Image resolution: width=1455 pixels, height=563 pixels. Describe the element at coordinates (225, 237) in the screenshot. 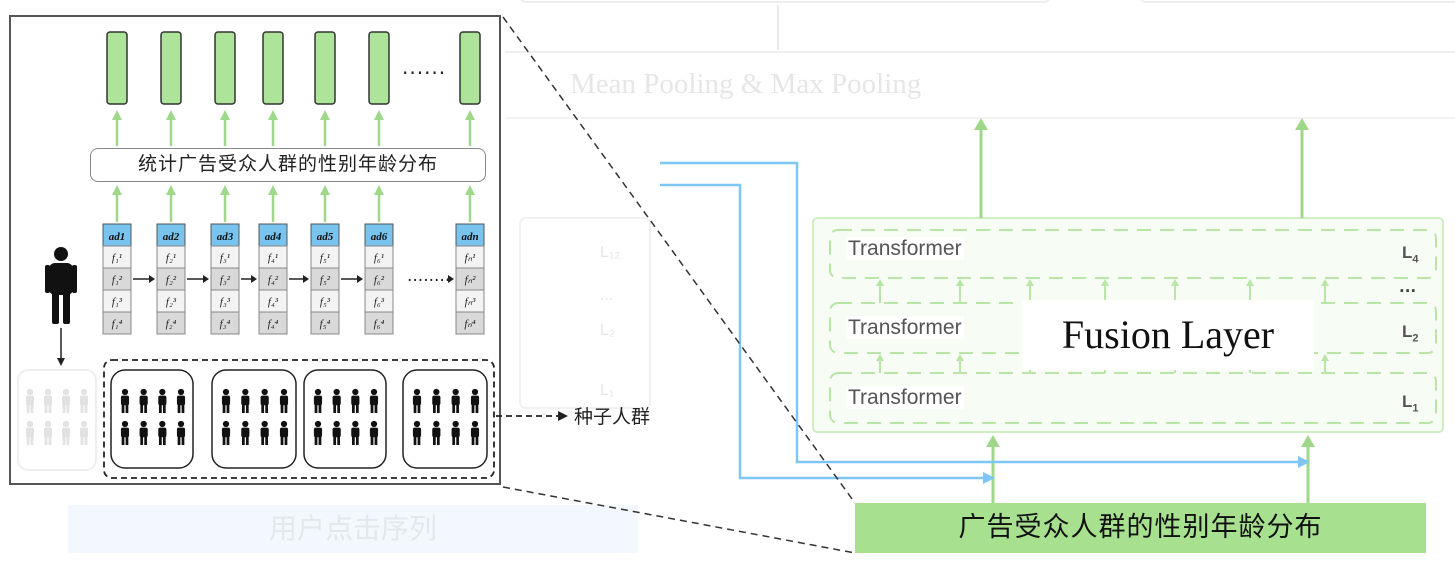

I see `ad-label: ad3` at that location.